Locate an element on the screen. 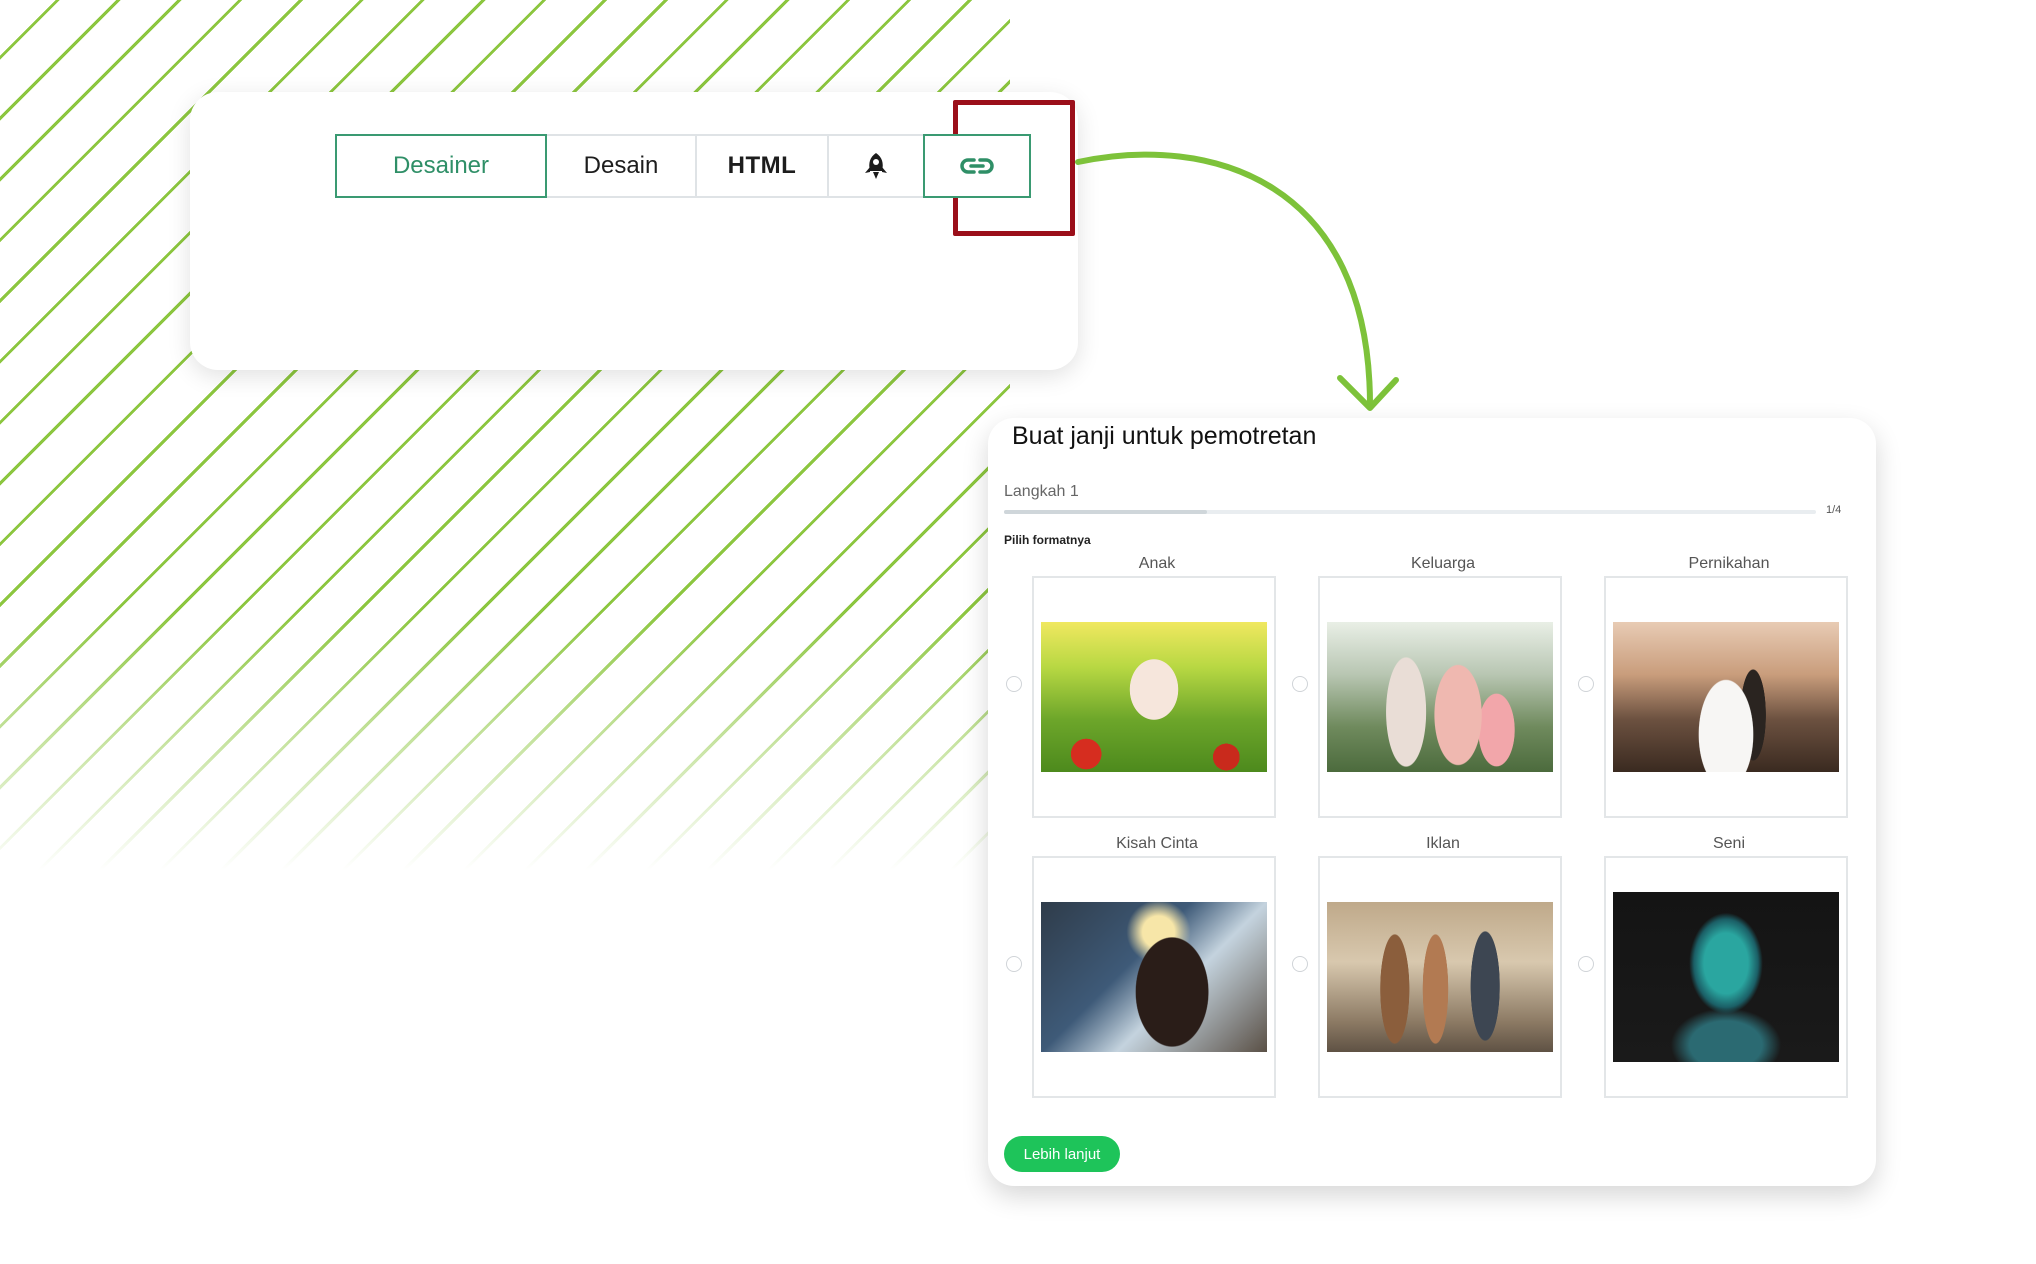  editor-mode-tabs: Desainer Desain HTML is located at coordinates (683, 166).